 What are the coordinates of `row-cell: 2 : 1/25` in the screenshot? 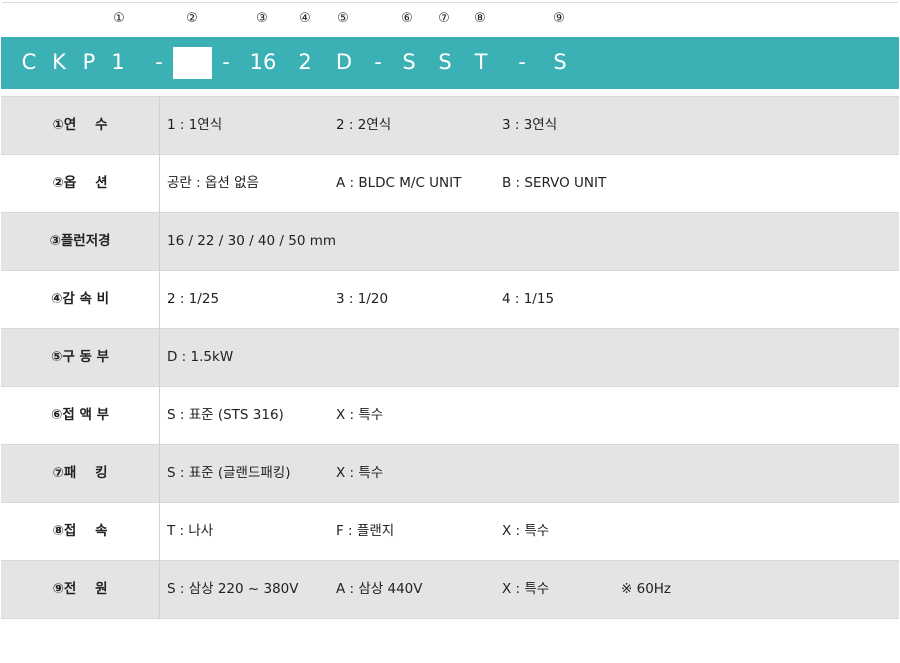 It's located at (193, 299).